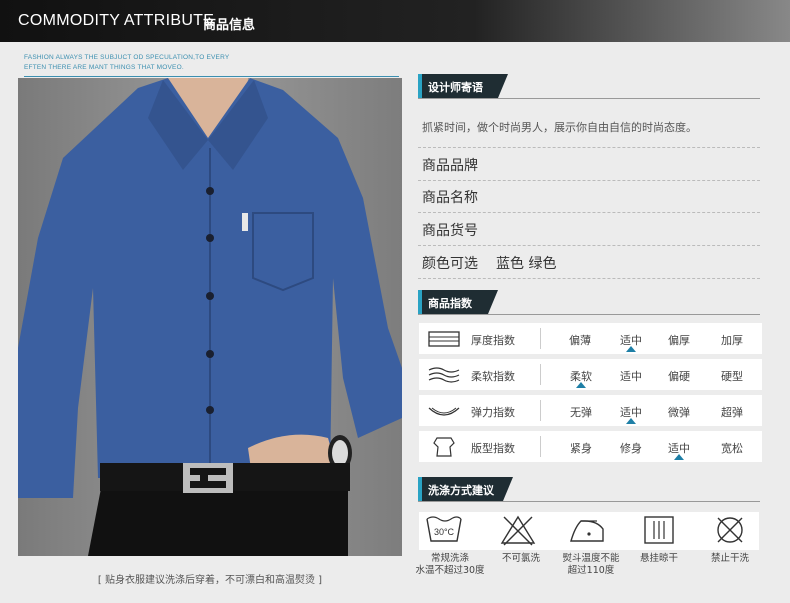 This screenshot has width=790, height=603. What do you see at coordinates (461, 490) in the screenshot?
I see `wash-tag-label: 洗涤方式建议` at bounding box center [461, 490].